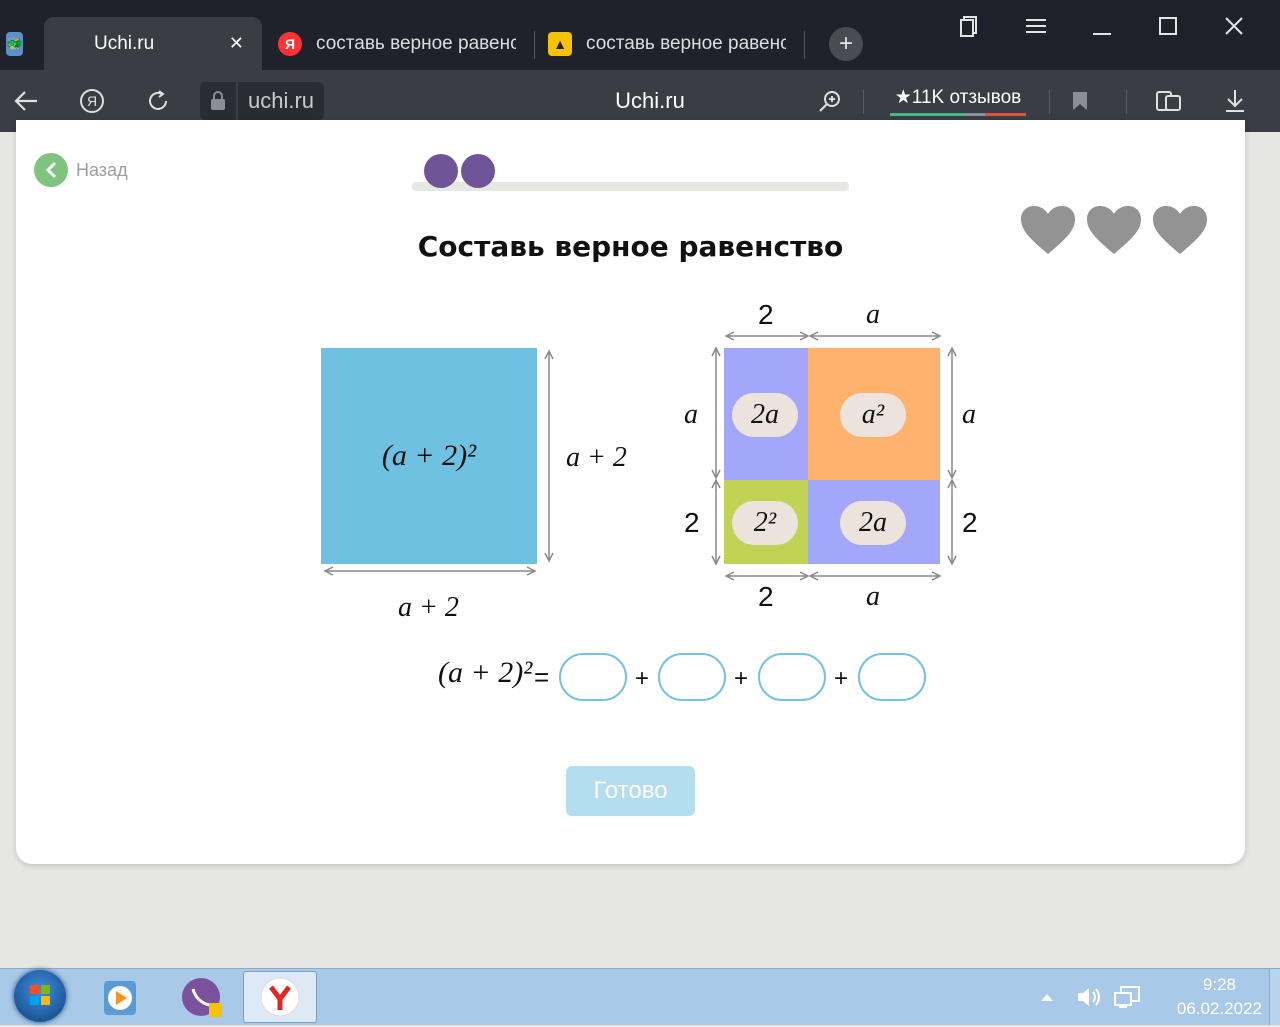 Image resolution: width=1280 pixels, height=1027 pixels. I want to click on windows-logo-icon, so click(40, 995).